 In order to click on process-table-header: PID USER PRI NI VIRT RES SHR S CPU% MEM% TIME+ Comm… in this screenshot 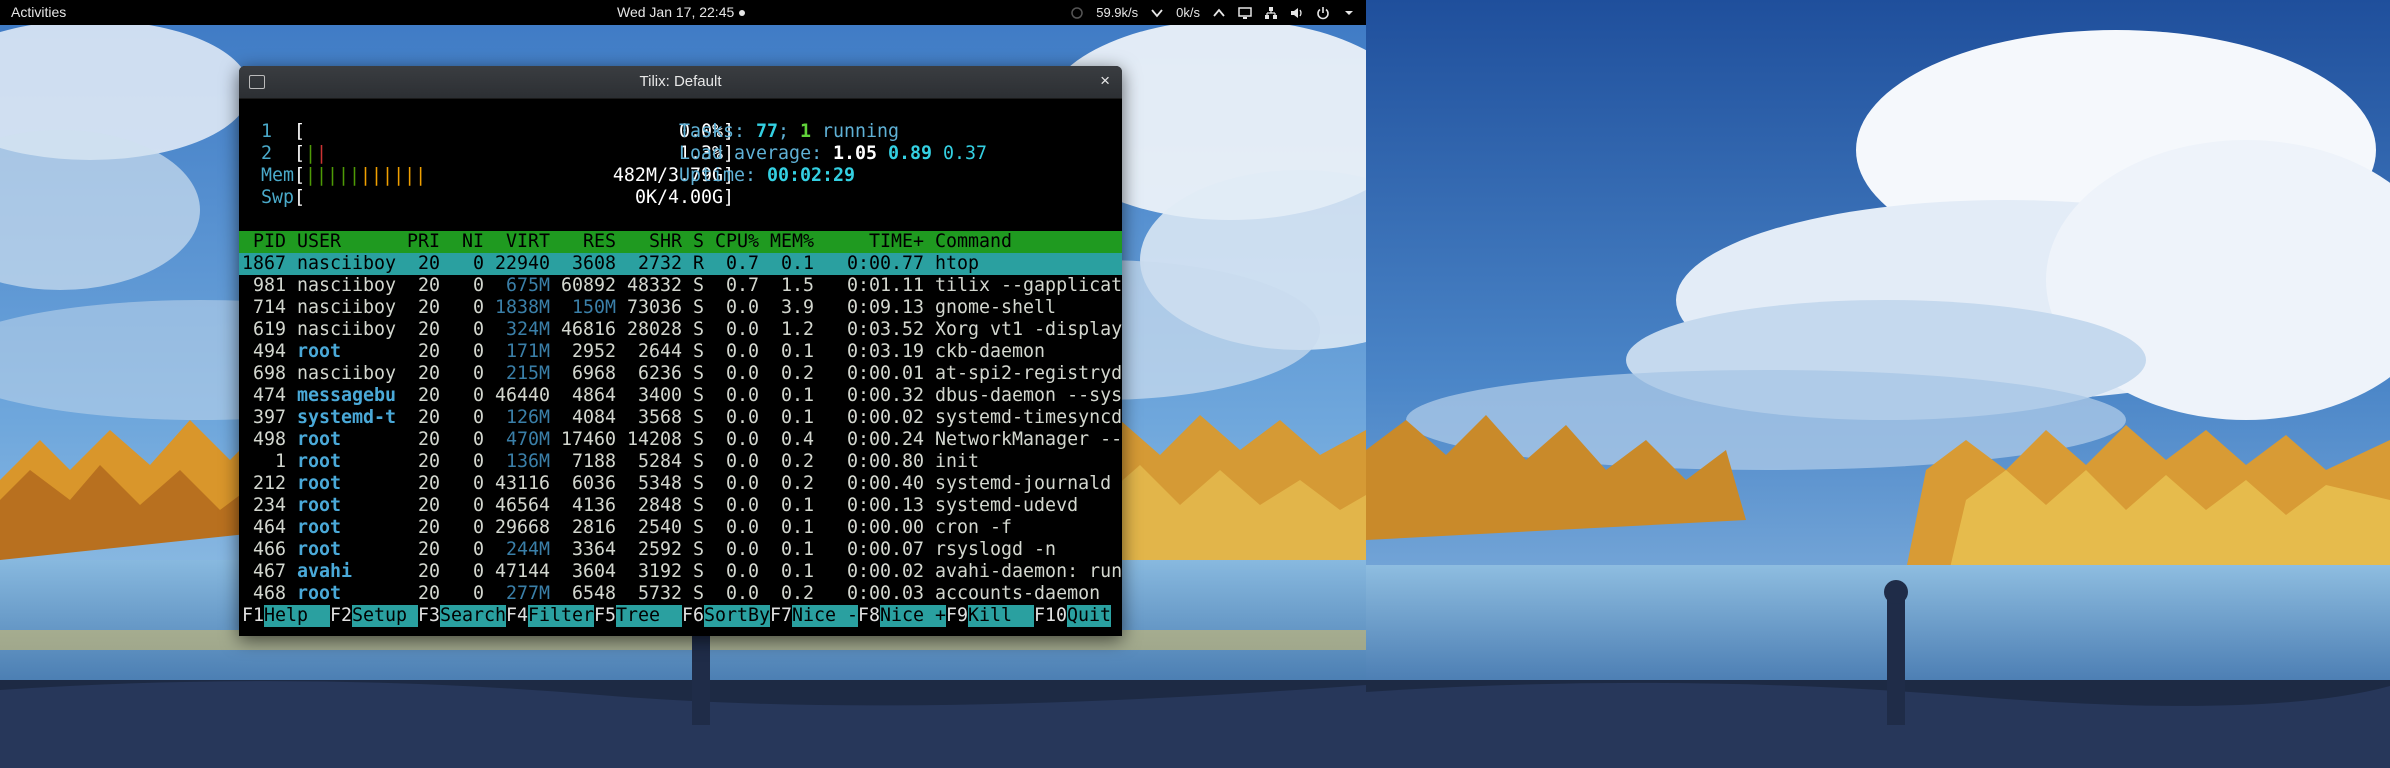, I will do `click(680, 242)`.